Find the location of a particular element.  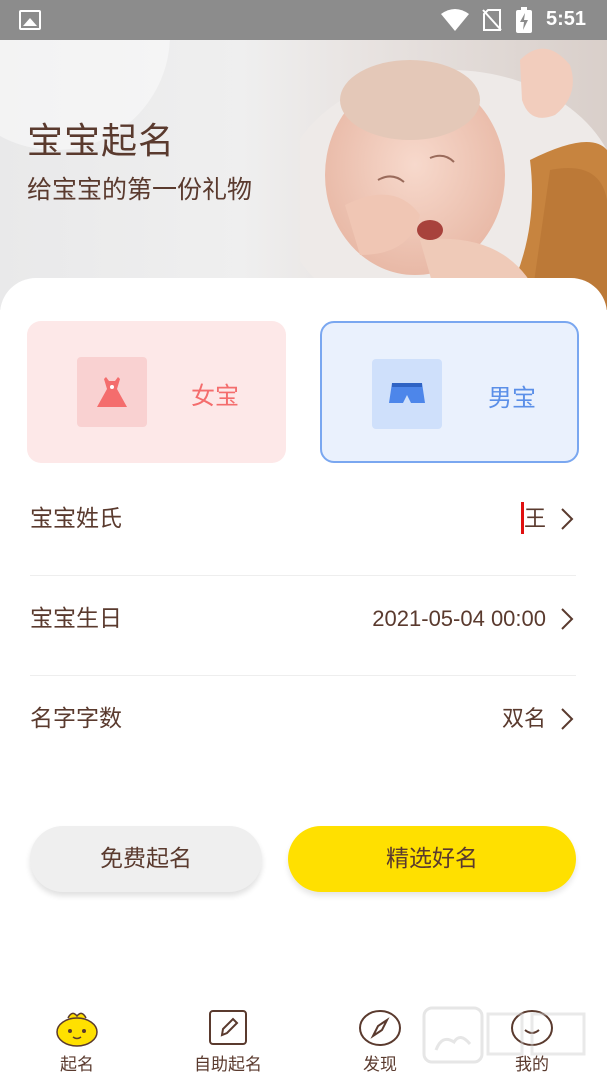

girl-label: 女宝 is located at coordinates (215, 396).